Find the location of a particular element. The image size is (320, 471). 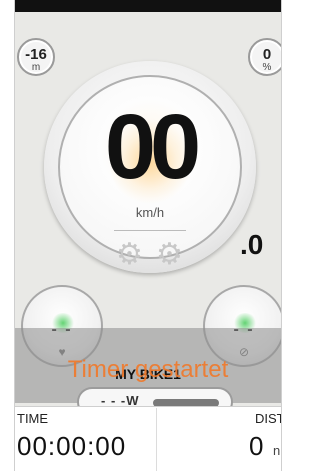

gradient-value: 0 is located at coordinates (267, 54).